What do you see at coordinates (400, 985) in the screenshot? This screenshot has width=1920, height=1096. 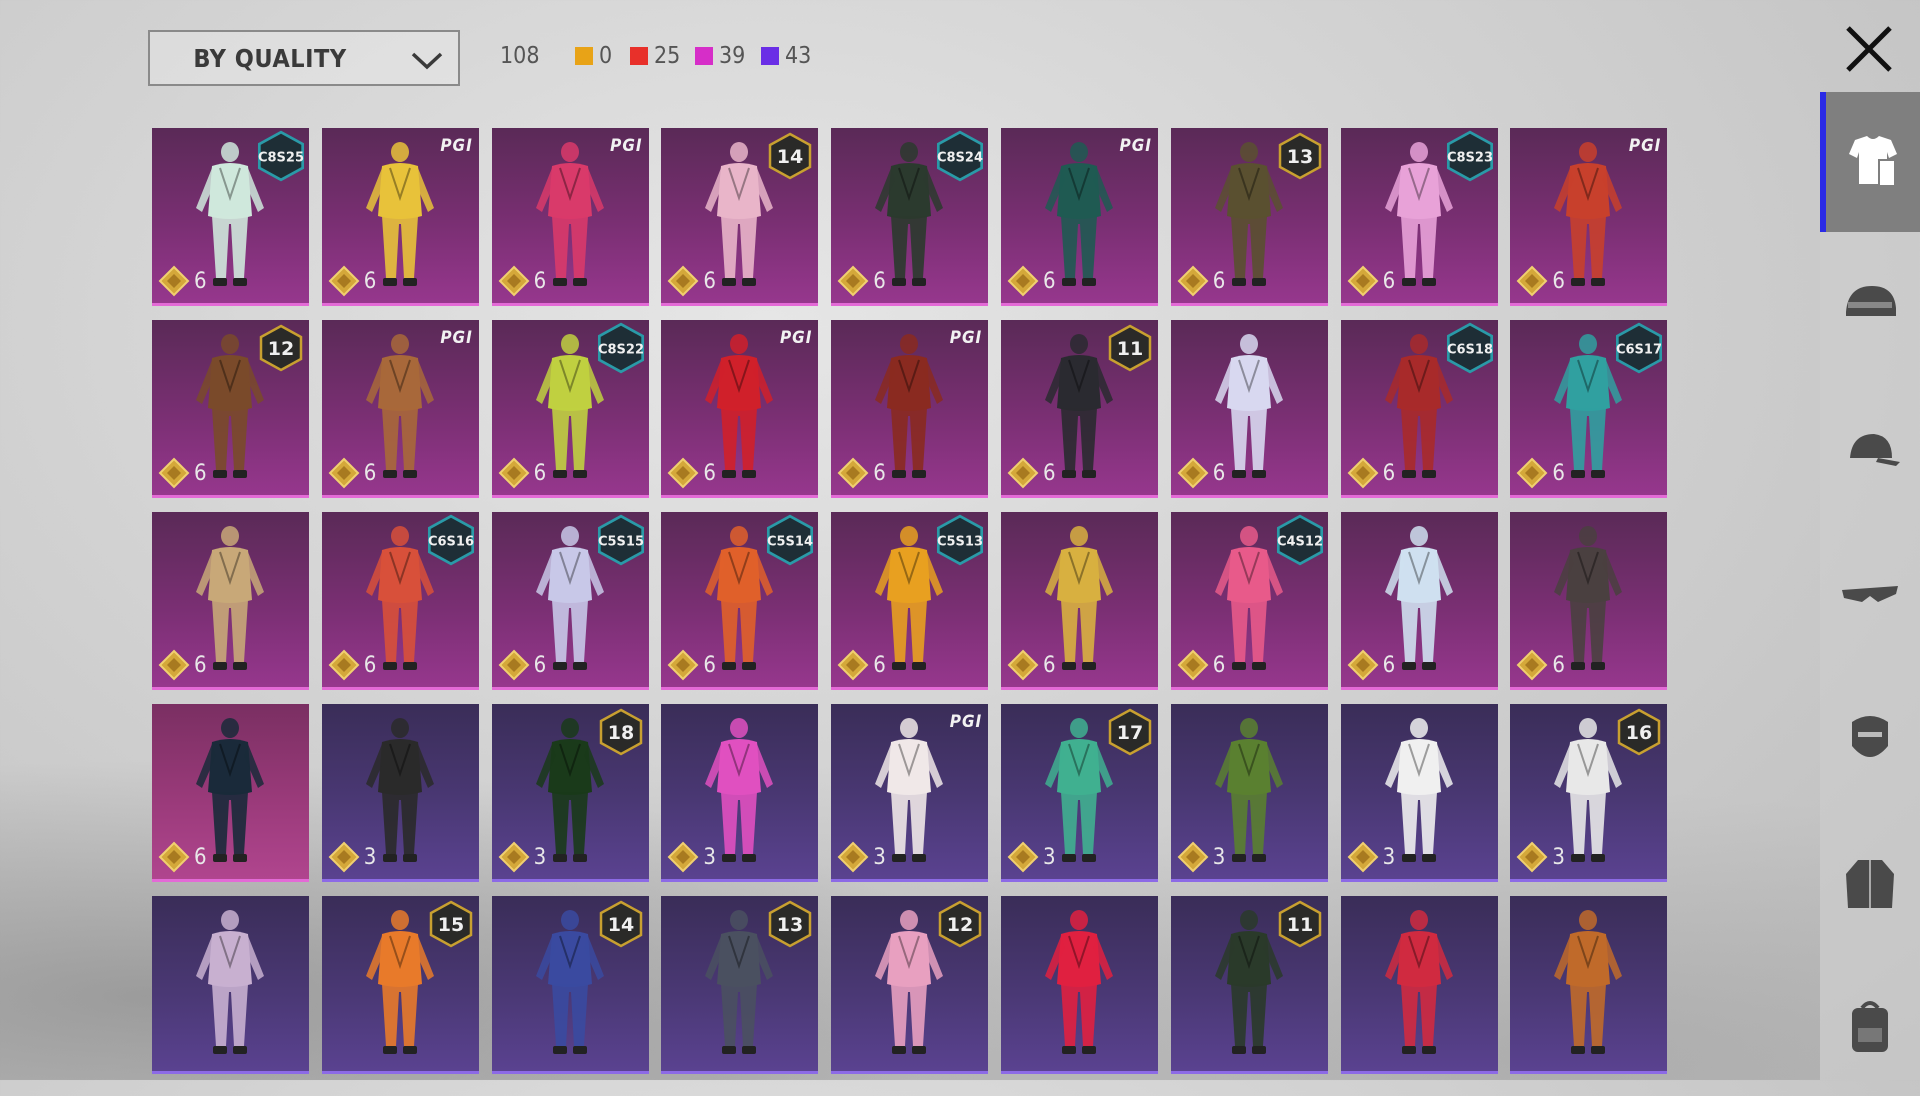 I see `outfit-card: 15` at bounding box center [400, 985].